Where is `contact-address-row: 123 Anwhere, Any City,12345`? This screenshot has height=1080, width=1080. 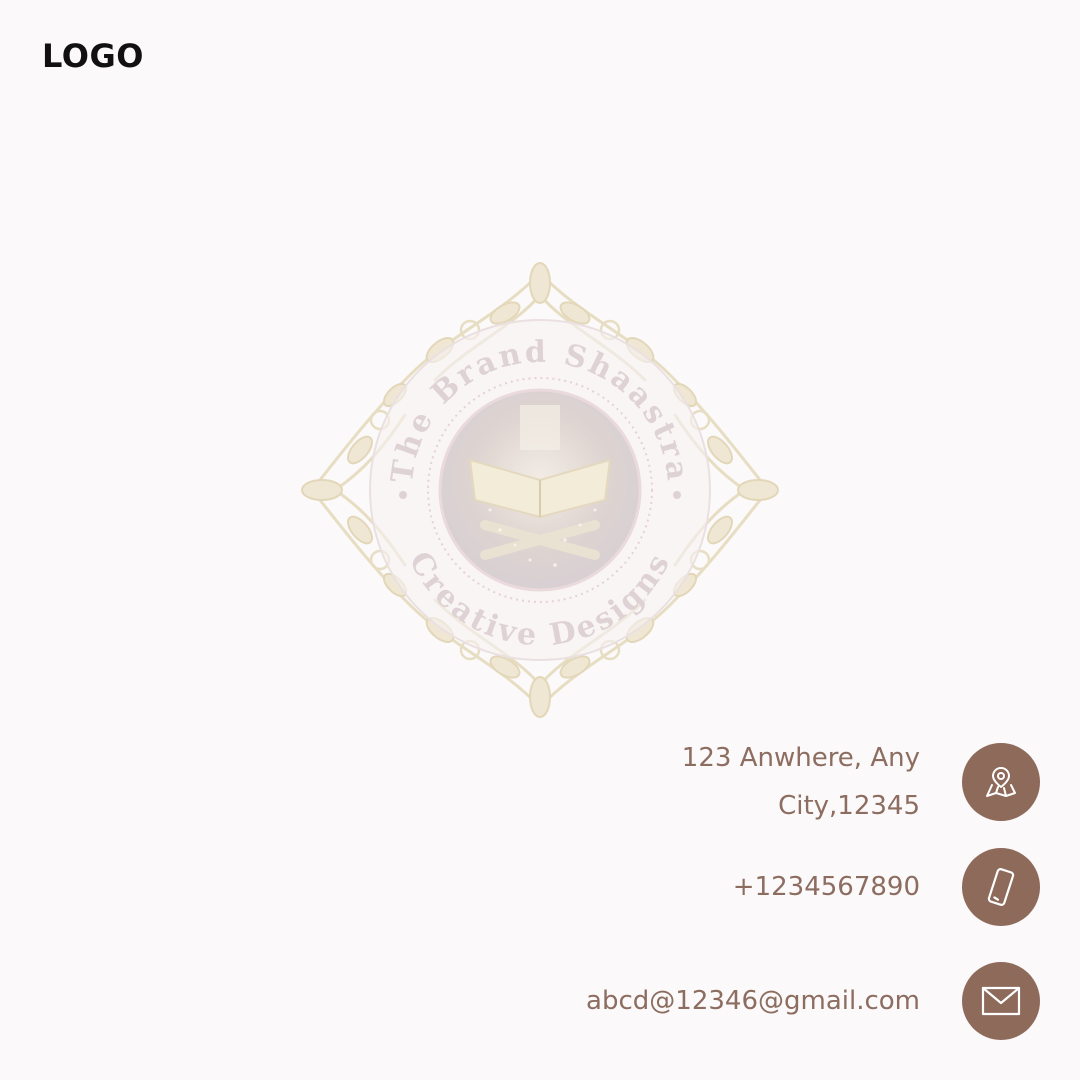 contact-address-row: 123 Anwhere, Any City,12345 is located at coordinates (861, 782).